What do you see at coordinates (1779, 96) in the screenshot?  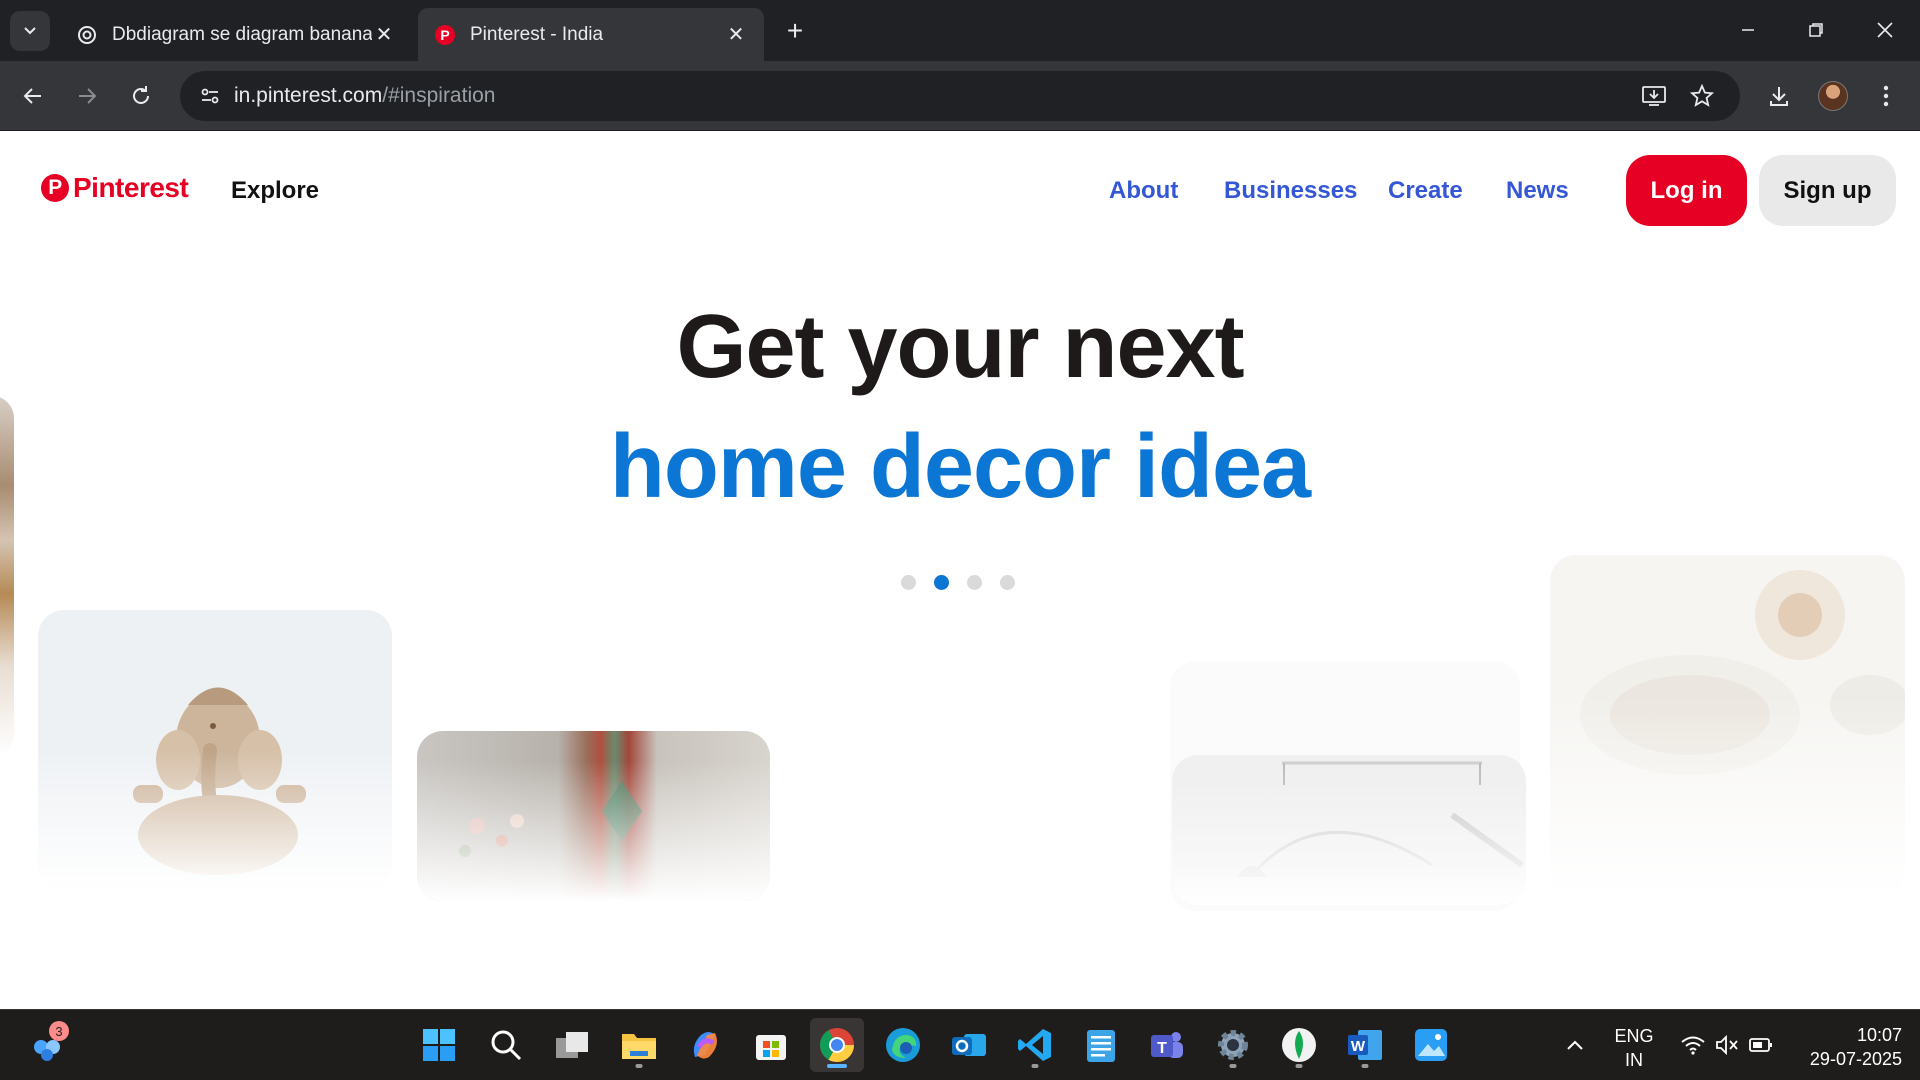 I see `downloads-button` at bounding box center [1779, 96].